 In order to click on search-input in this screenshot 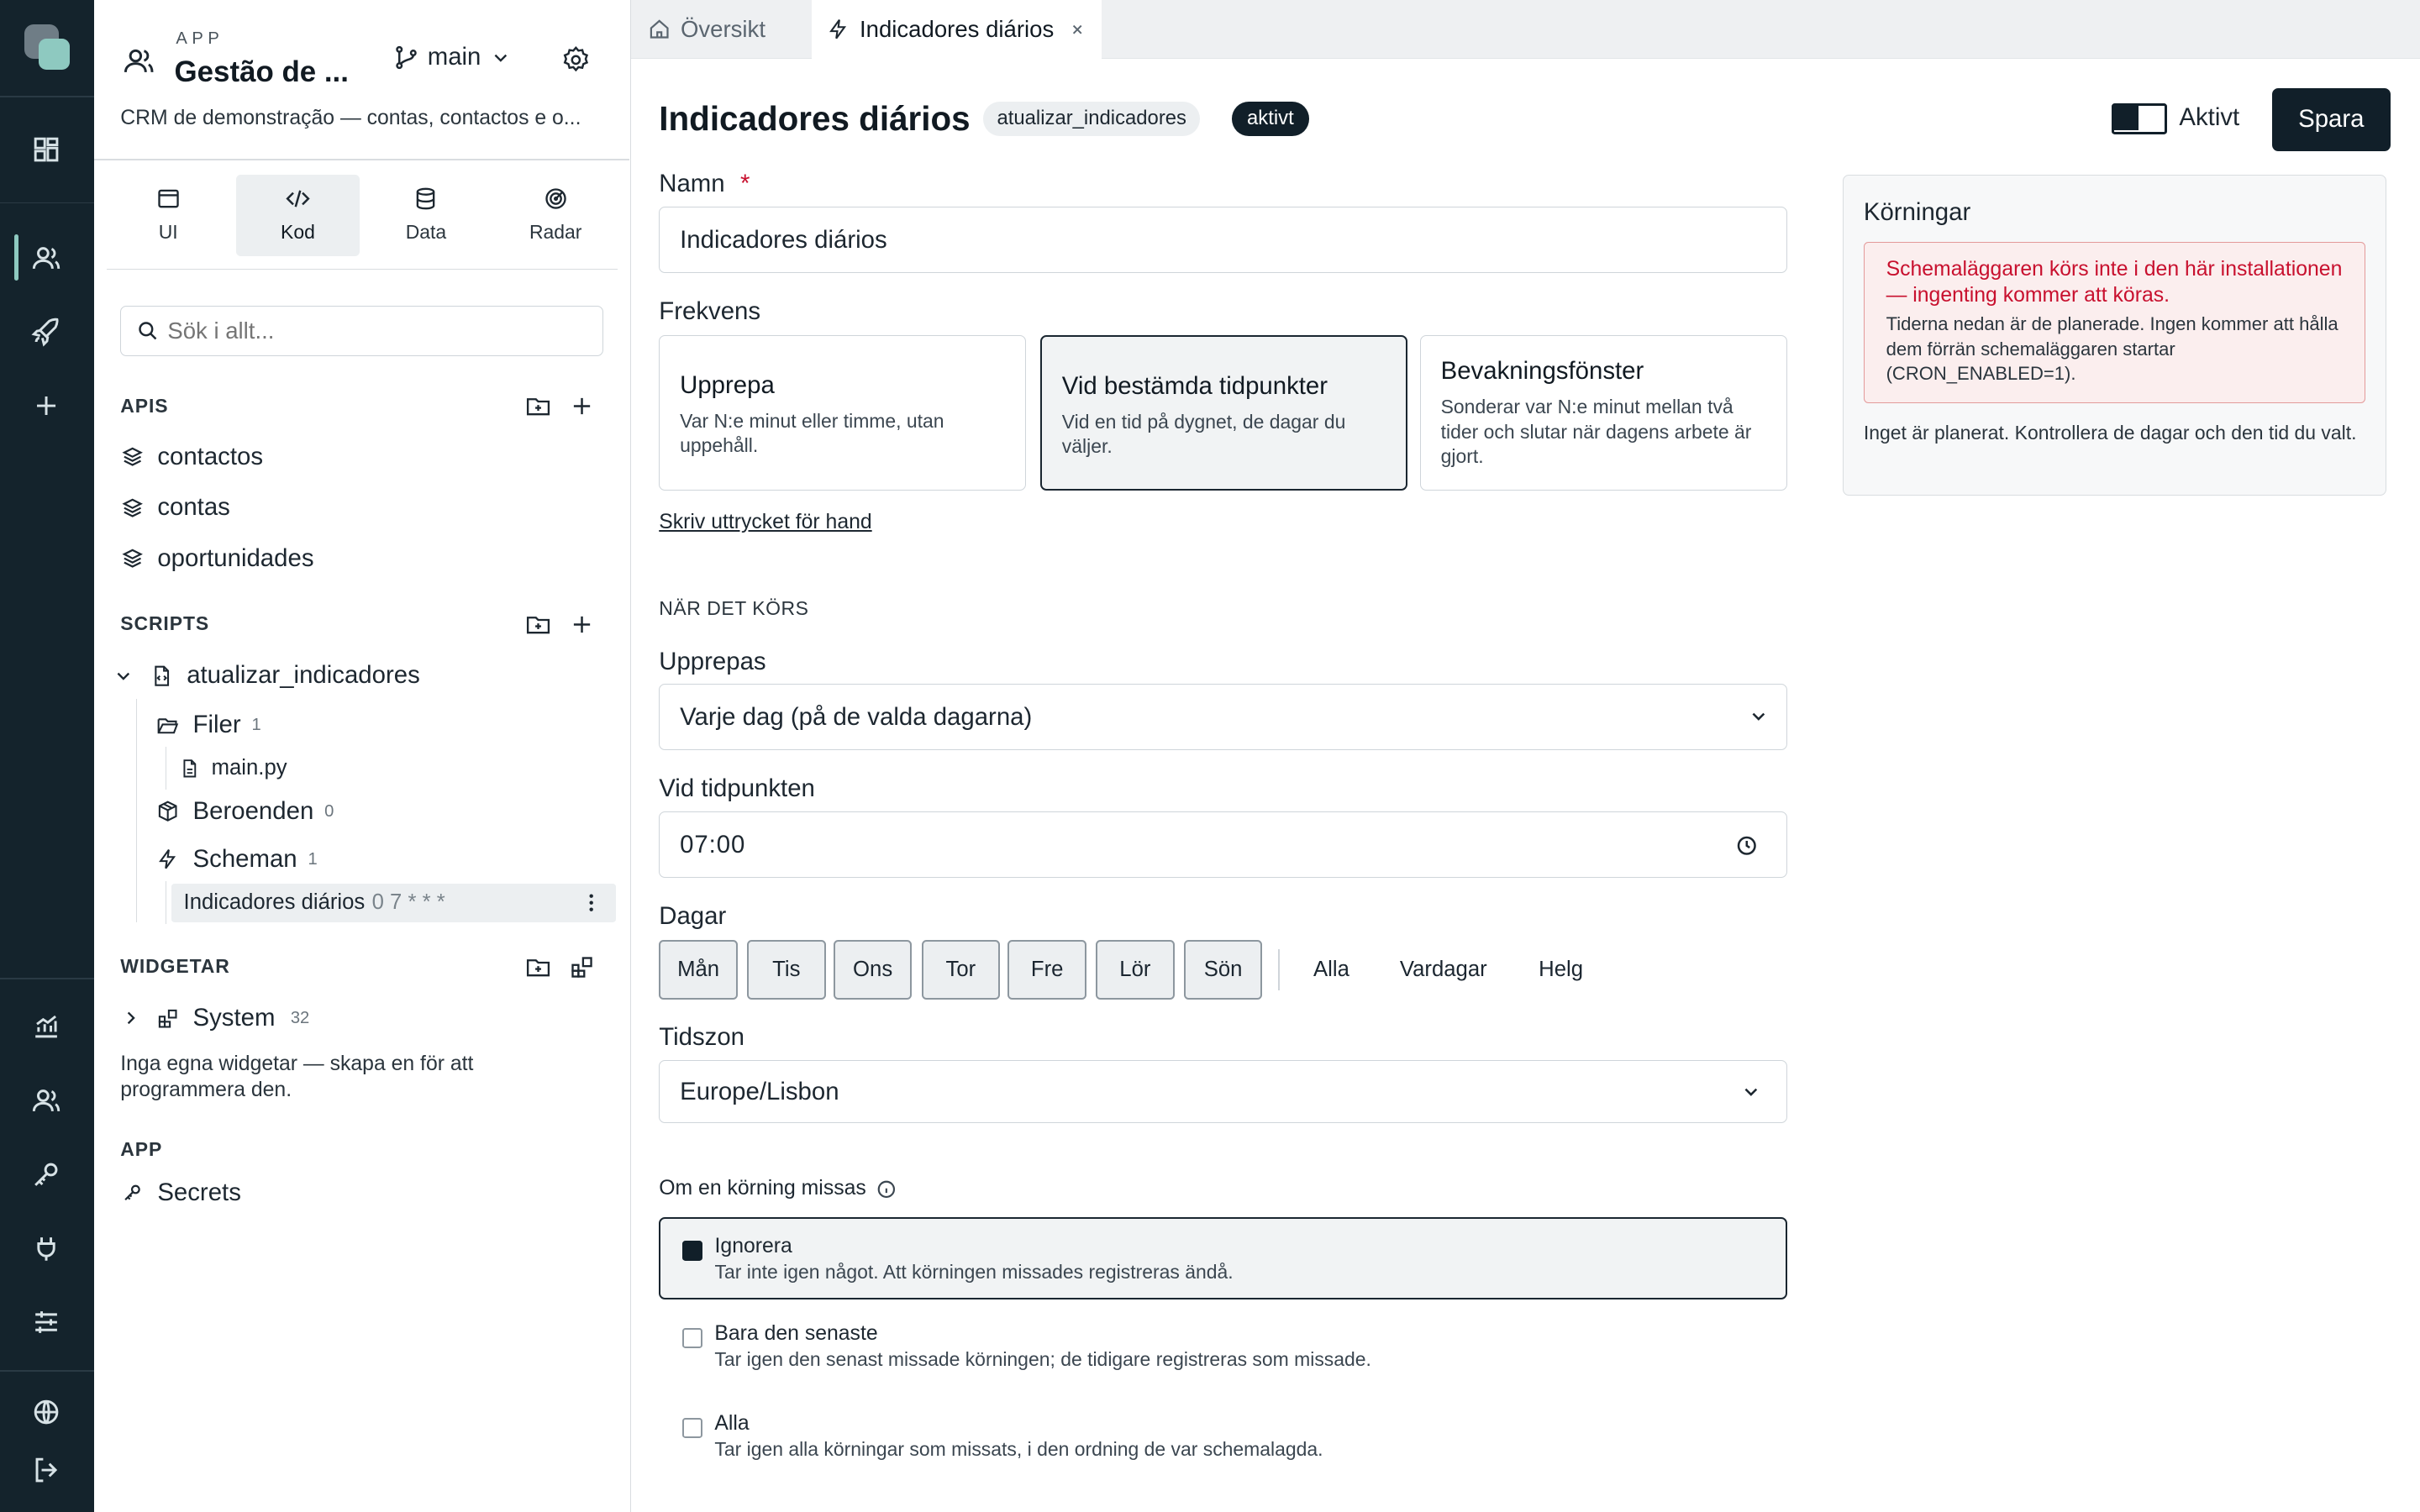, I will do `click(376, 331)`.